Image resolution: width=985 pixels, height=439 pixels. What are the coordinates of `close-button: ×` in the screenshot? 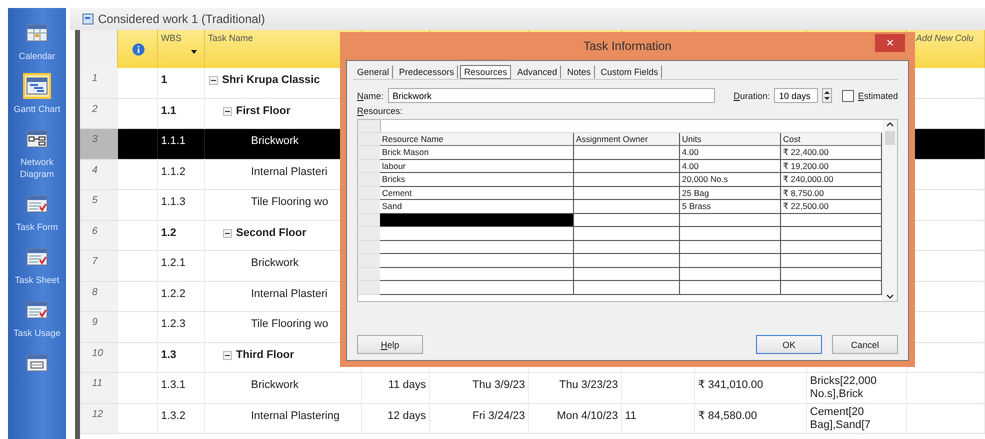 It's located at (890, 43).